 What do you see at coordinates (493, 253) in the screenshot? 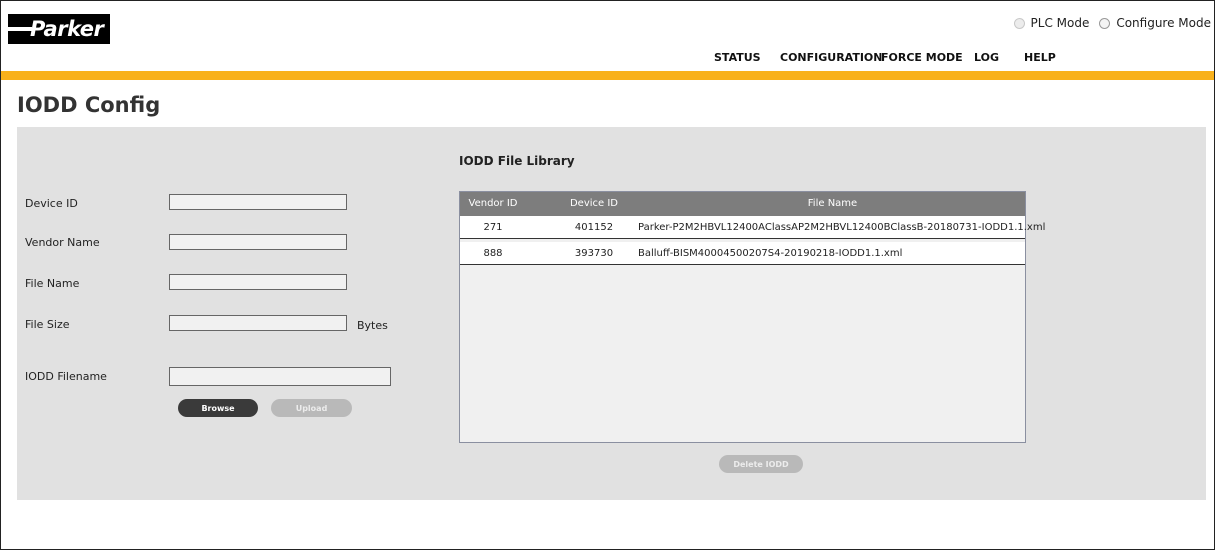
I see `row-vendor-id: 888` at bounding box center [493, 253].